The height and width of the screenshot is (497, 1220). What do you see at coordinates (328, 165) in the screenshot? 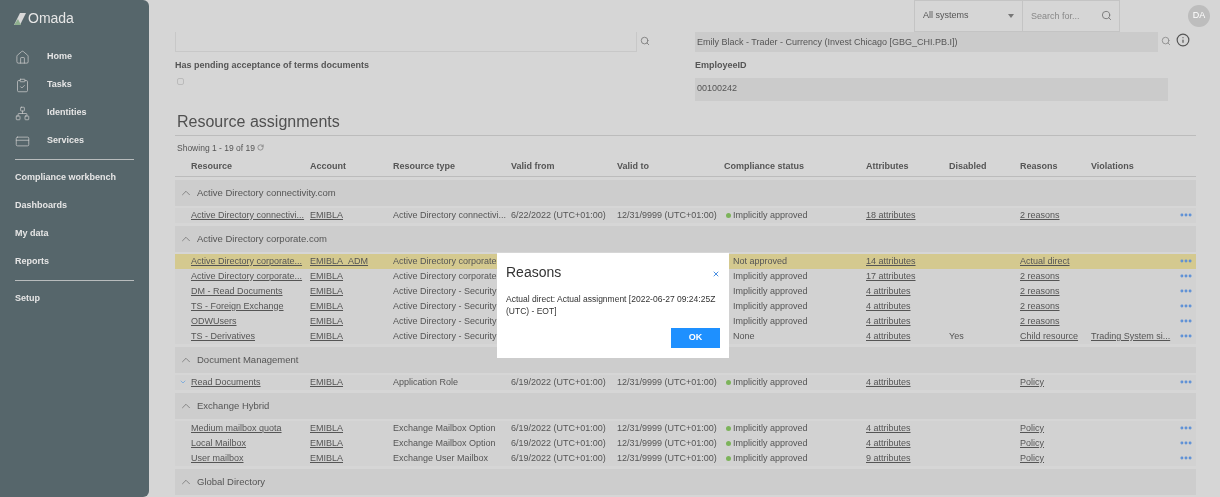
I see `column-header: Account` at bounding box center [328, 165].